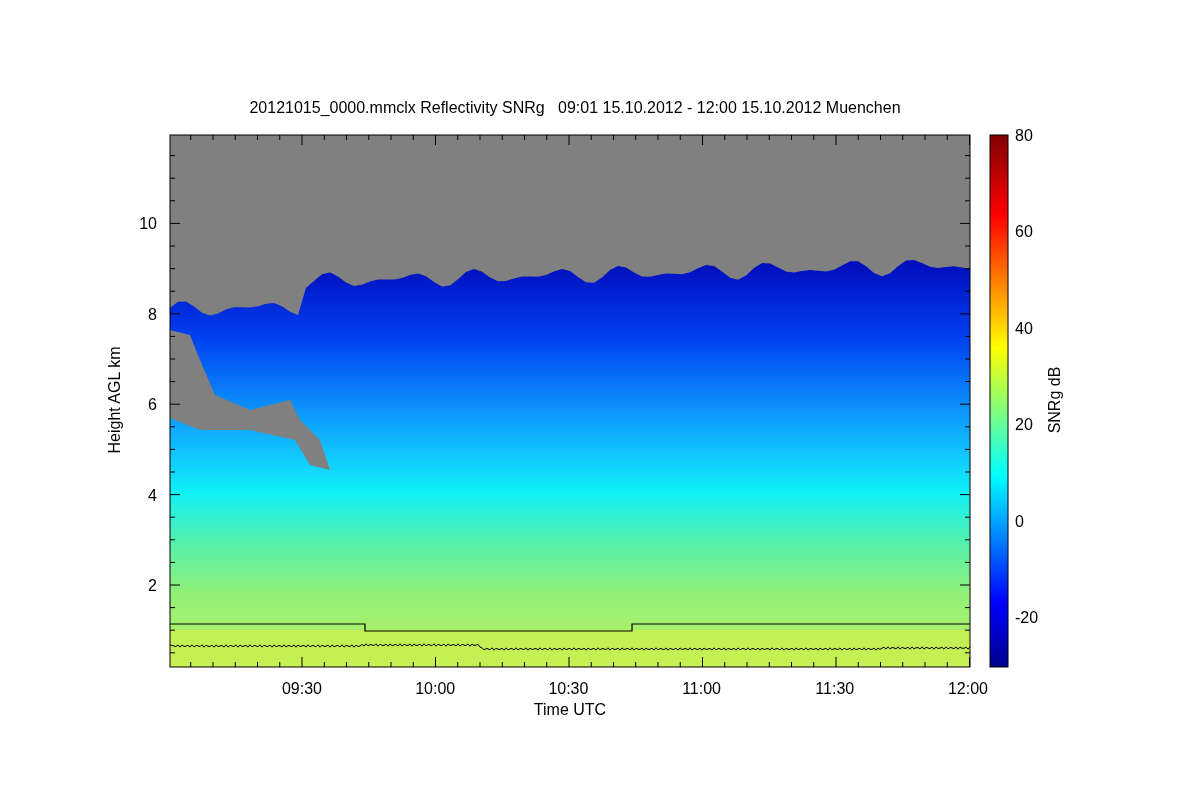  What do you see at coordinates (1054, 400) in the screenshot?
I see `colorbar-label: SNRg dB` at bounding box center [1054, 400].